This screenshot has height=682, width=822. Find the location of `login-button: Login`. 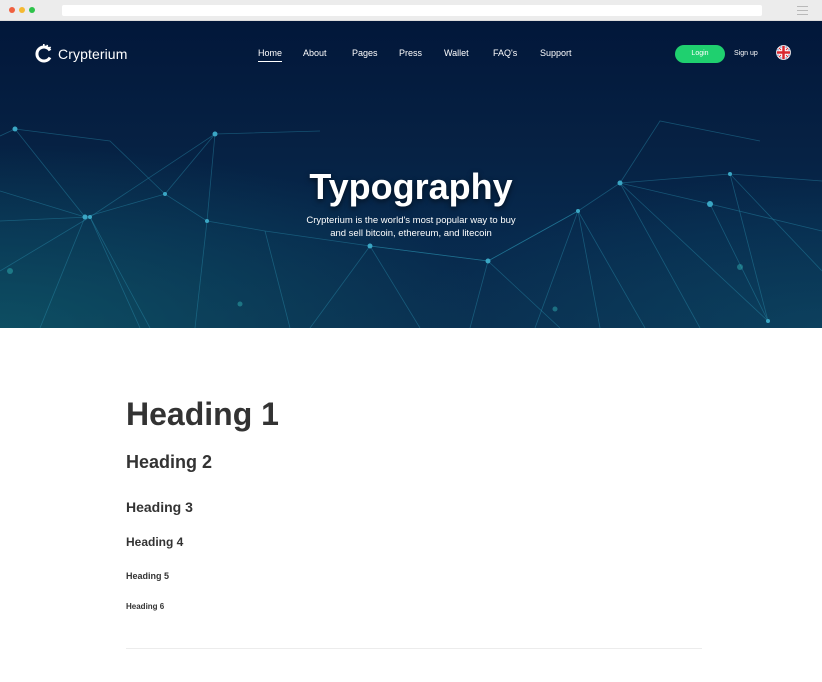

login-button: Login is located at coordinates (700, 54).